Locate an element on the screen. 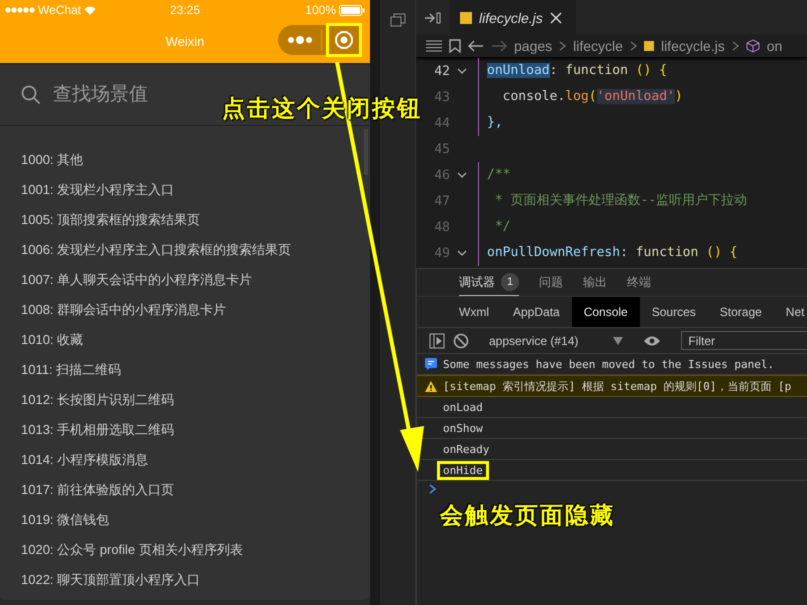 Image resolution: width=807 pixels, height=605 pixels. scene-item: 1001: 发现栏小程序主入口 is located at coordinates (185, 190).